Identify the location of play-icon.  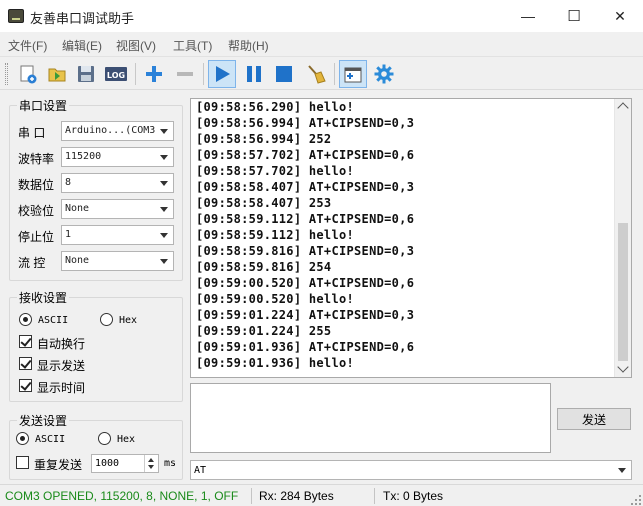
(222, 74).